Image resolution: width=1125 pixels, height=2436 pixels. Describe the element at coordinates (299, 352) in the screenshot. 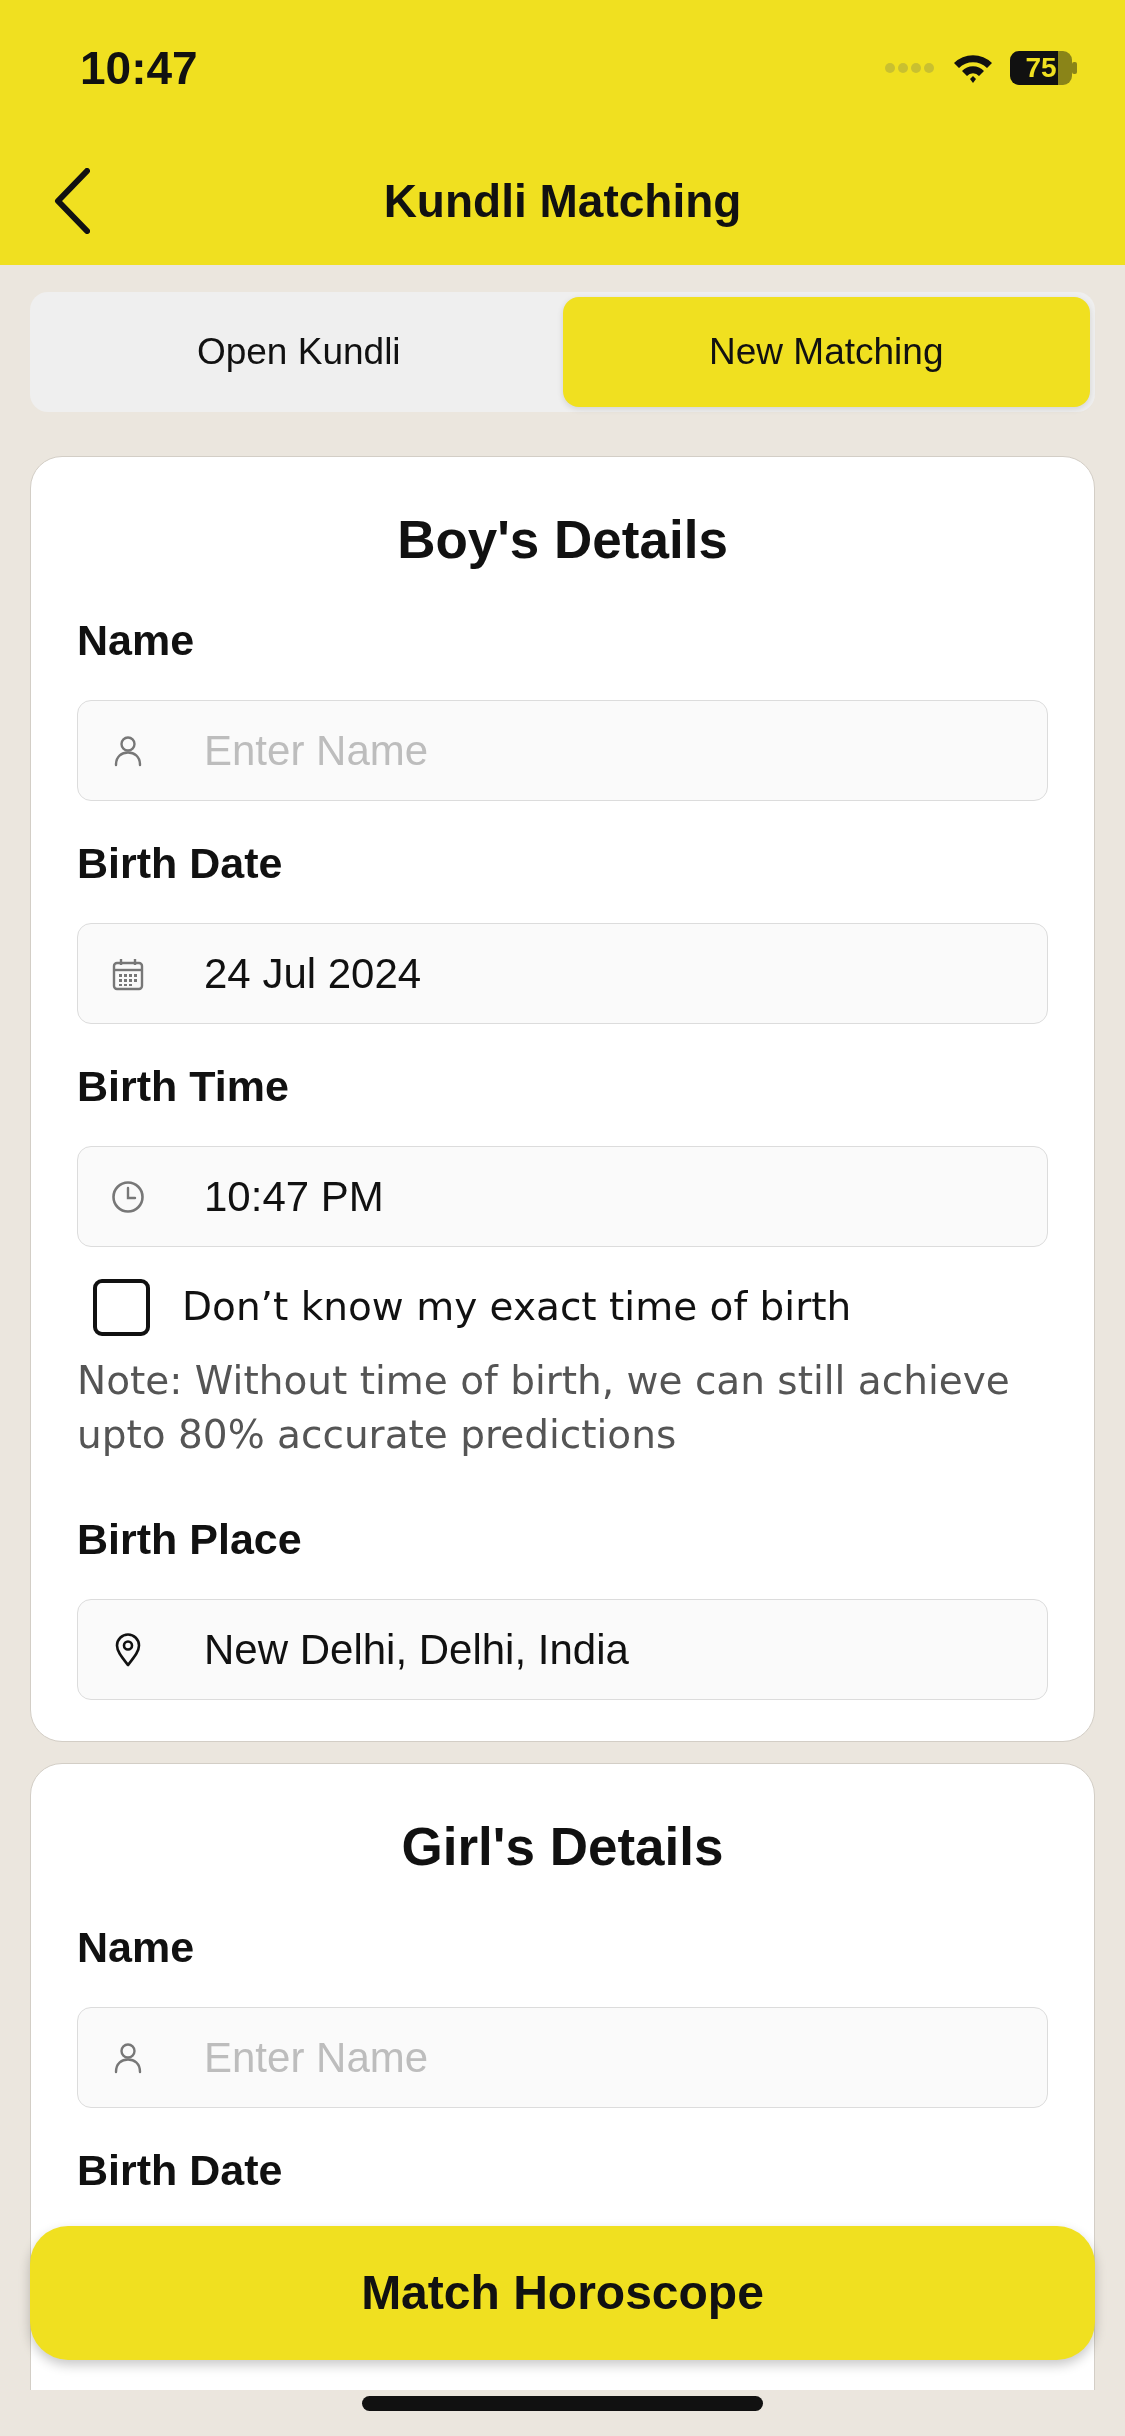

I see `tab: Open Kundli` at that location.